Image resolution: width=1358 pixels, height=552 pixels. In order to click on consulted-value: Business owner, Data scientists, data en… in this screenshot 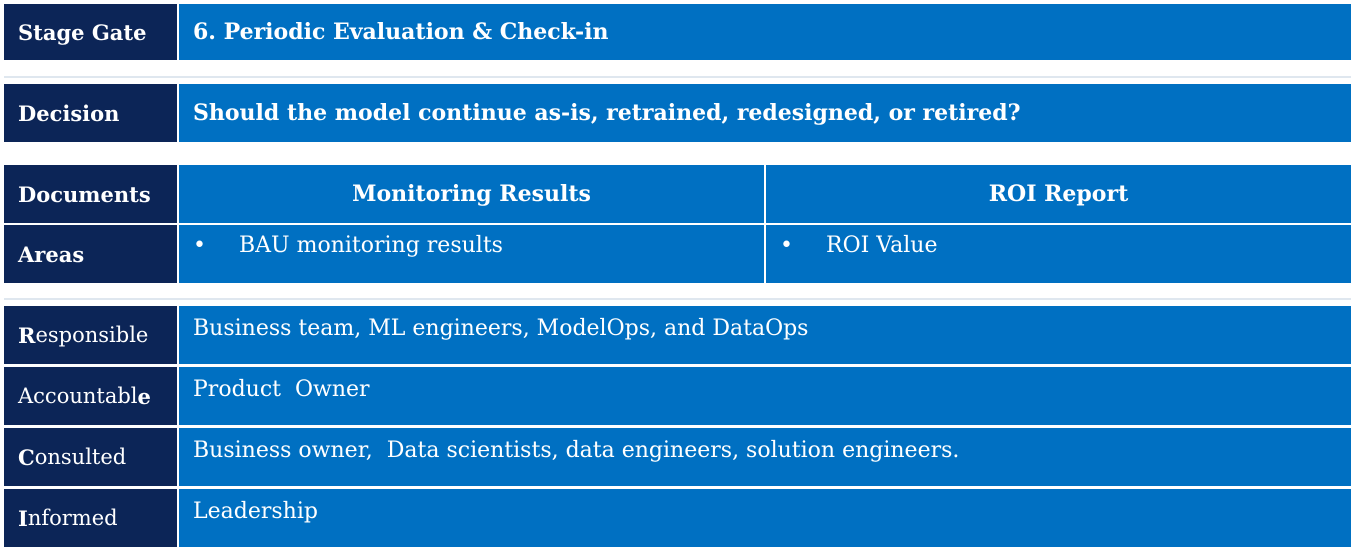, I will do `click(765, 457)`.